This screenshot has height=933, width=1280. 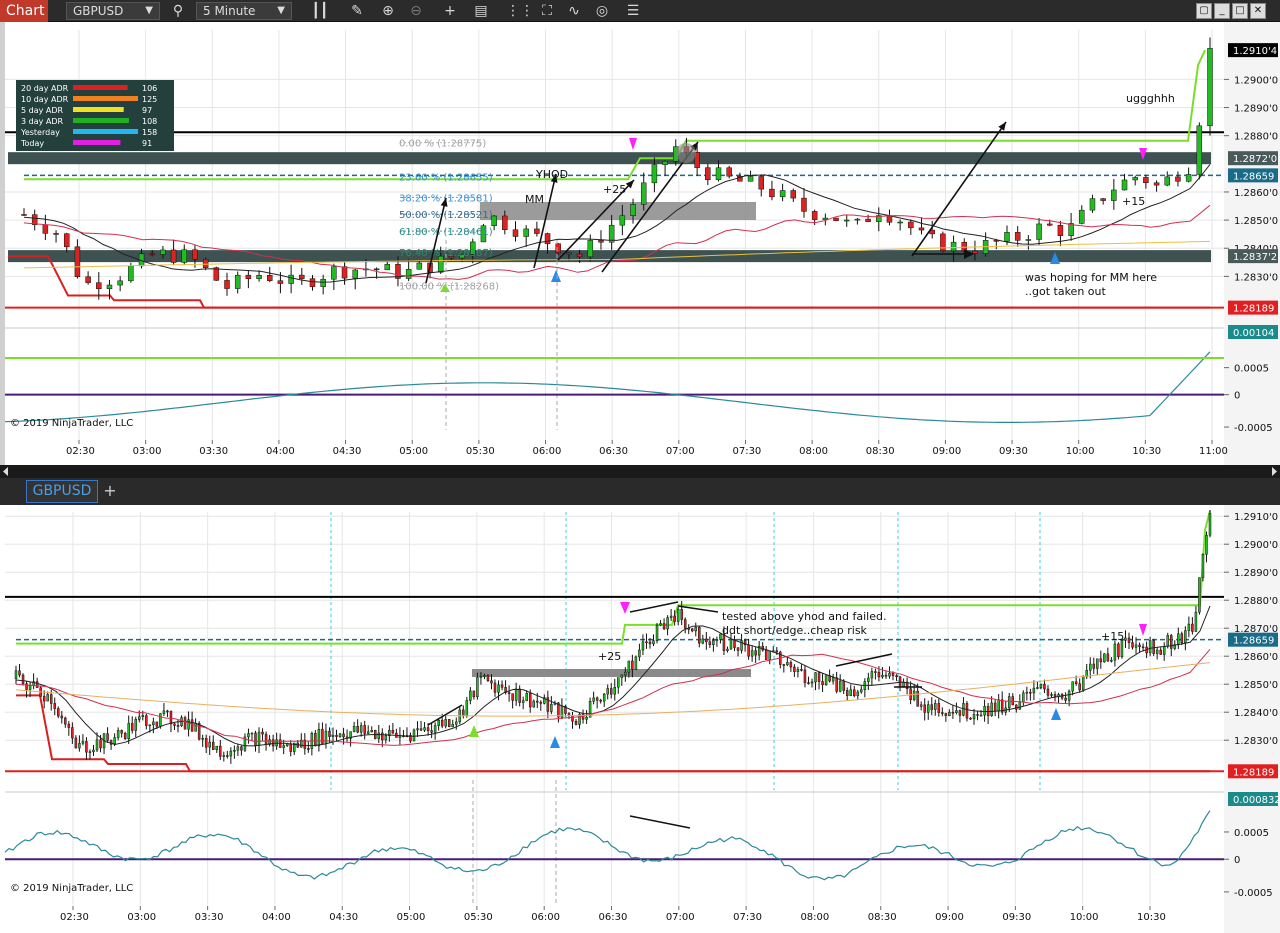 I want to click on strategies-icon: ⛶, so click(x=547, y=11).